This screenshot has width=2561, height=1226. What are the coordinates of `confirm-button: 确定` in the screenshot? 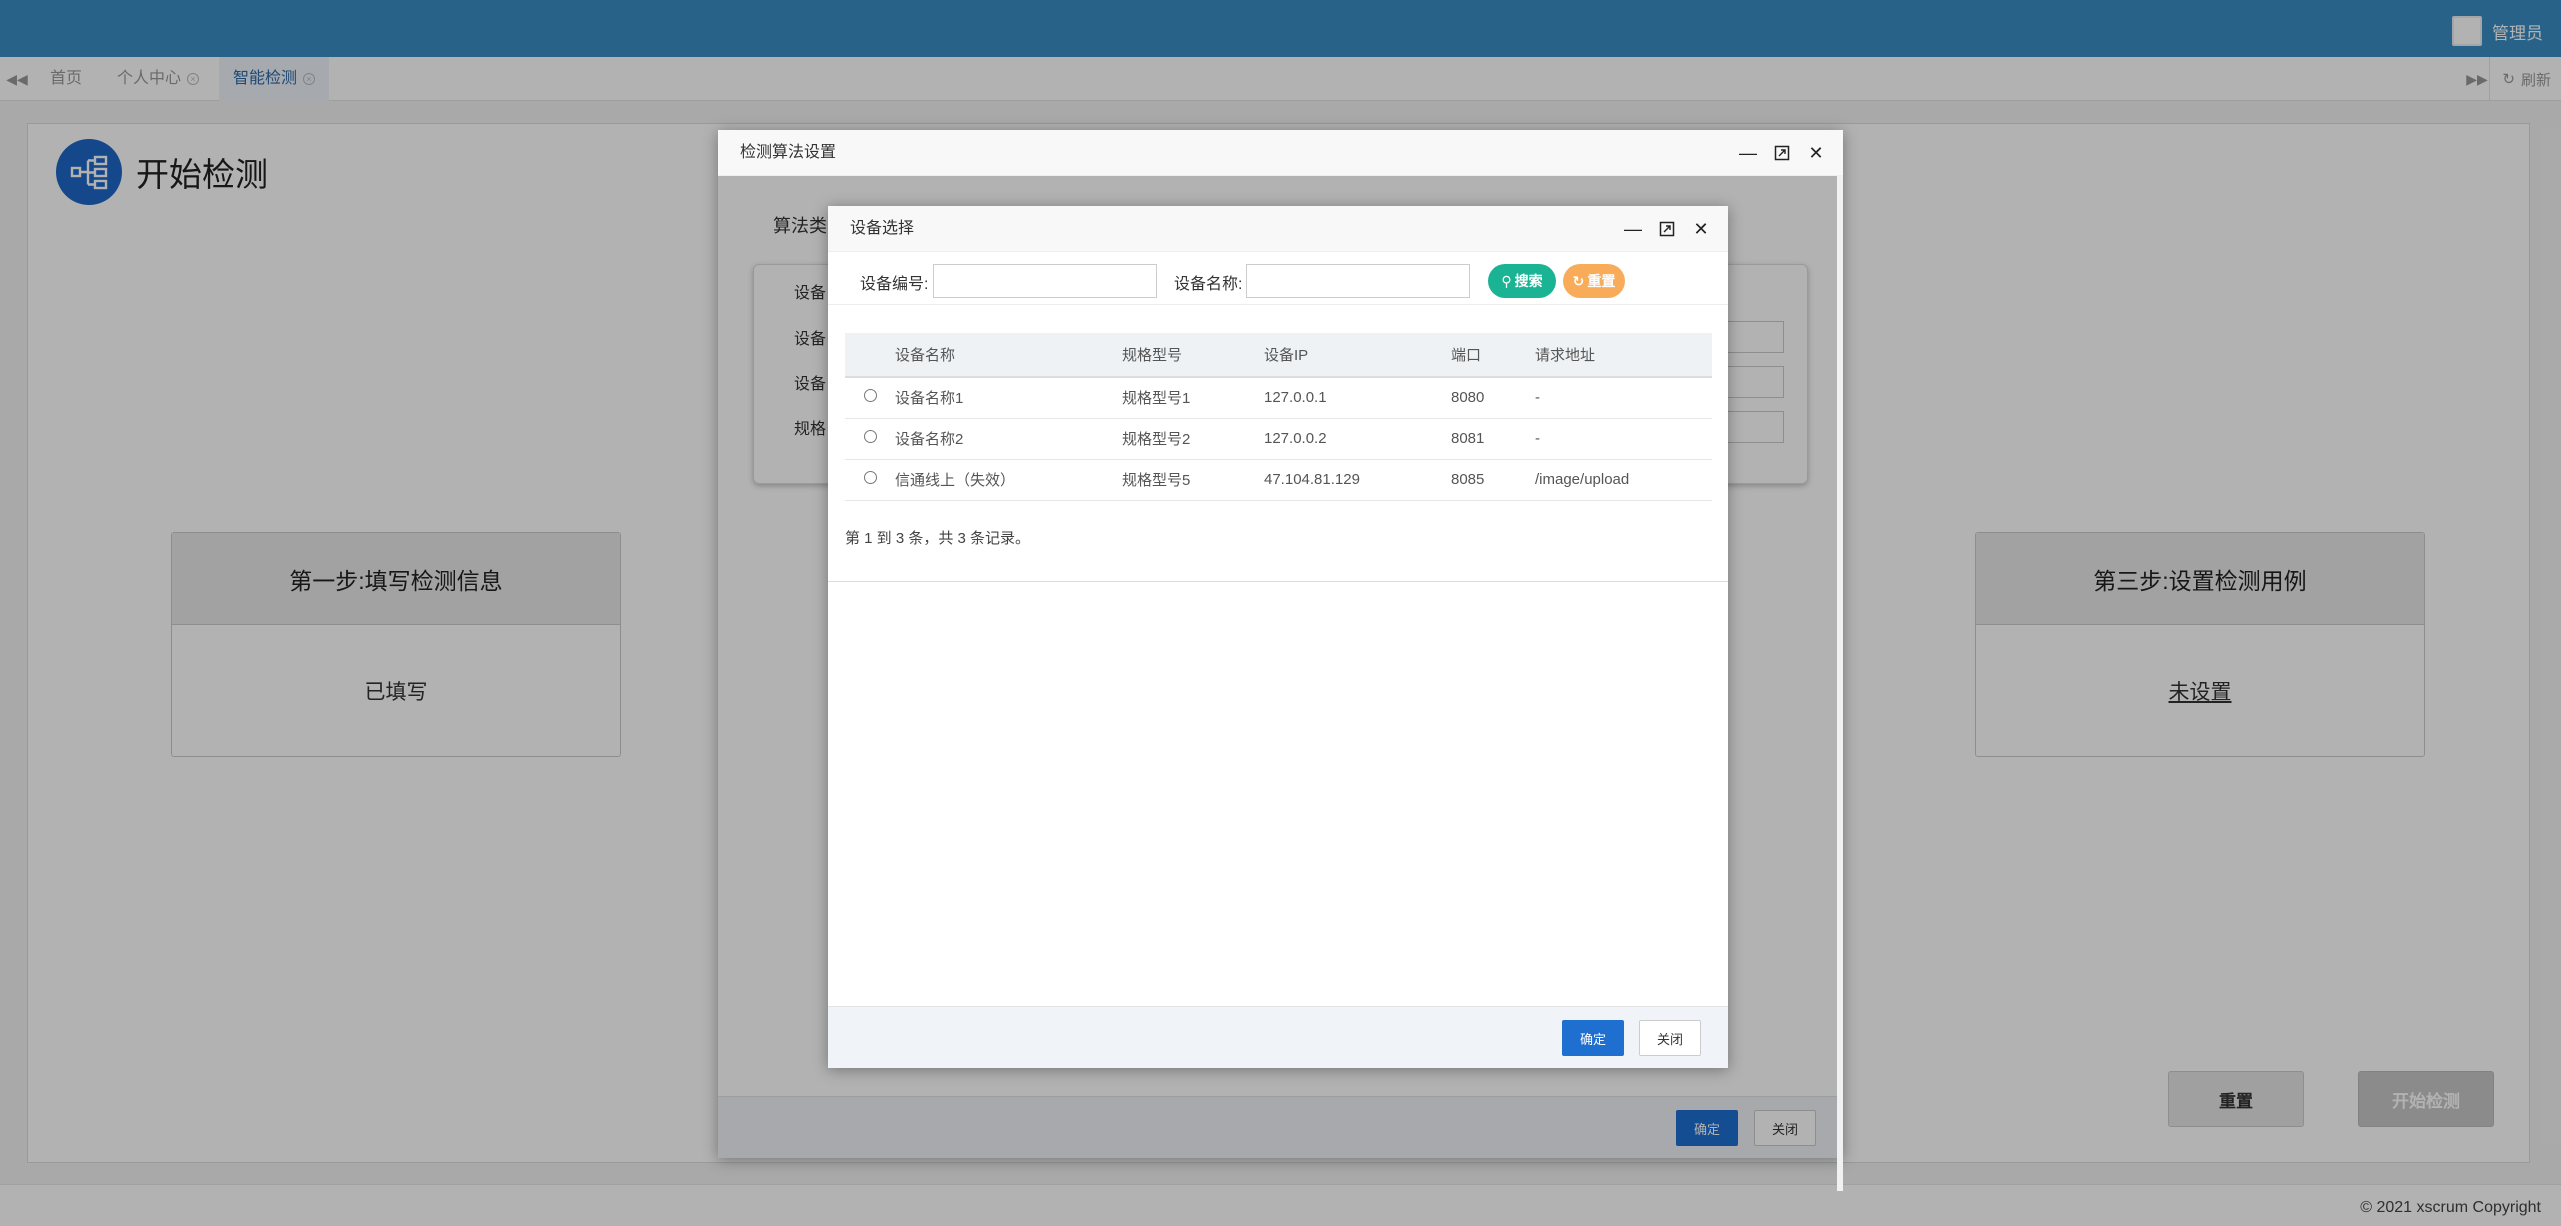 It's located at (1593, 1038).